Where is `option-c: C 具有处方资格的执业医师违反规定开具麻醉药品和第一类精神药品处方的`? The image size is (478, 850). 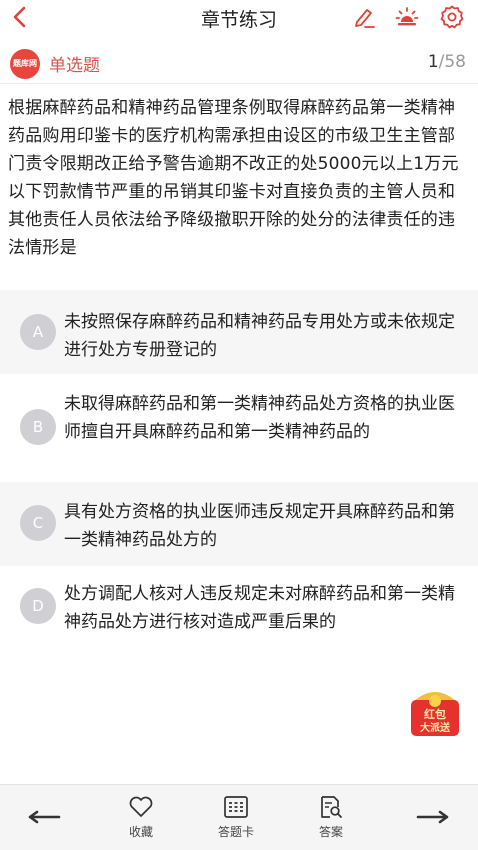
option-c: C 具有处方资格的执业医师违反规定开具麻醉药品和第一类精神药品处方的 is located at coordinates (239, 524).